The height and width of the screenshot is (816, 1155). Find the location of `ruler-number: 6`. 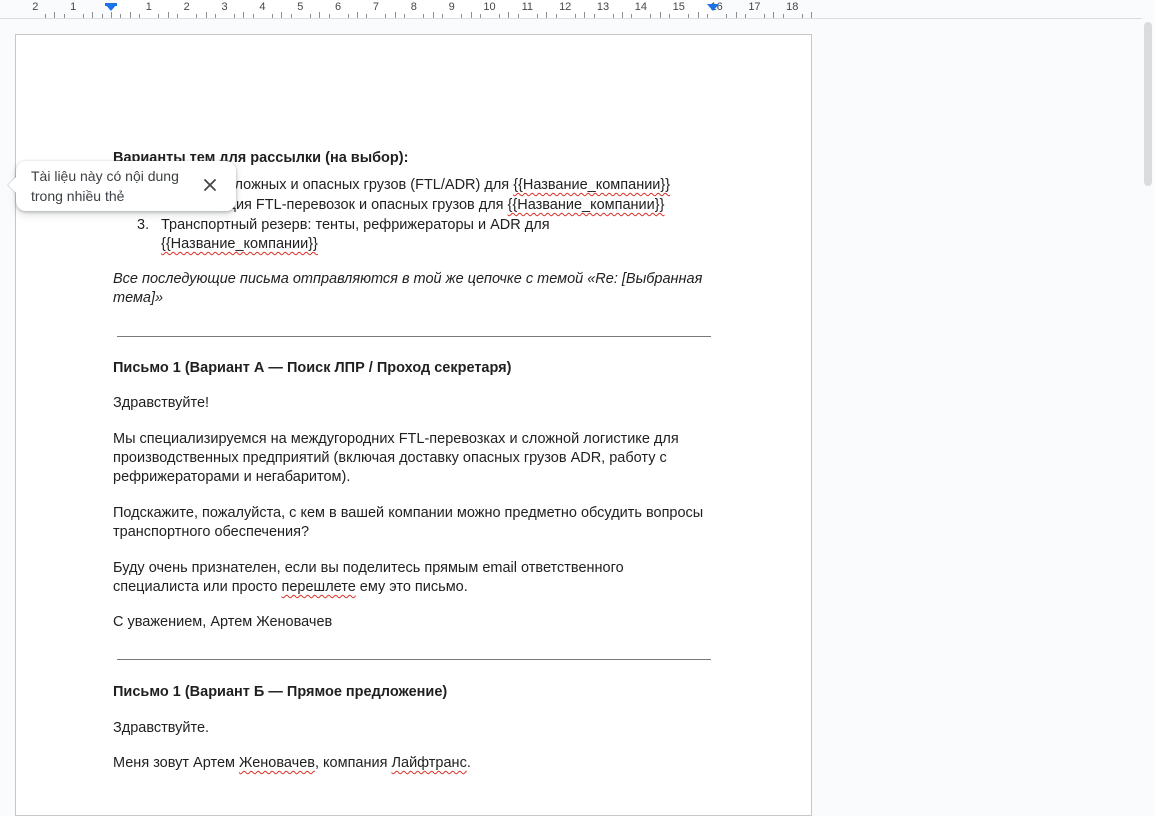

ruler-number: 6 is located at coordinates (338, 7).